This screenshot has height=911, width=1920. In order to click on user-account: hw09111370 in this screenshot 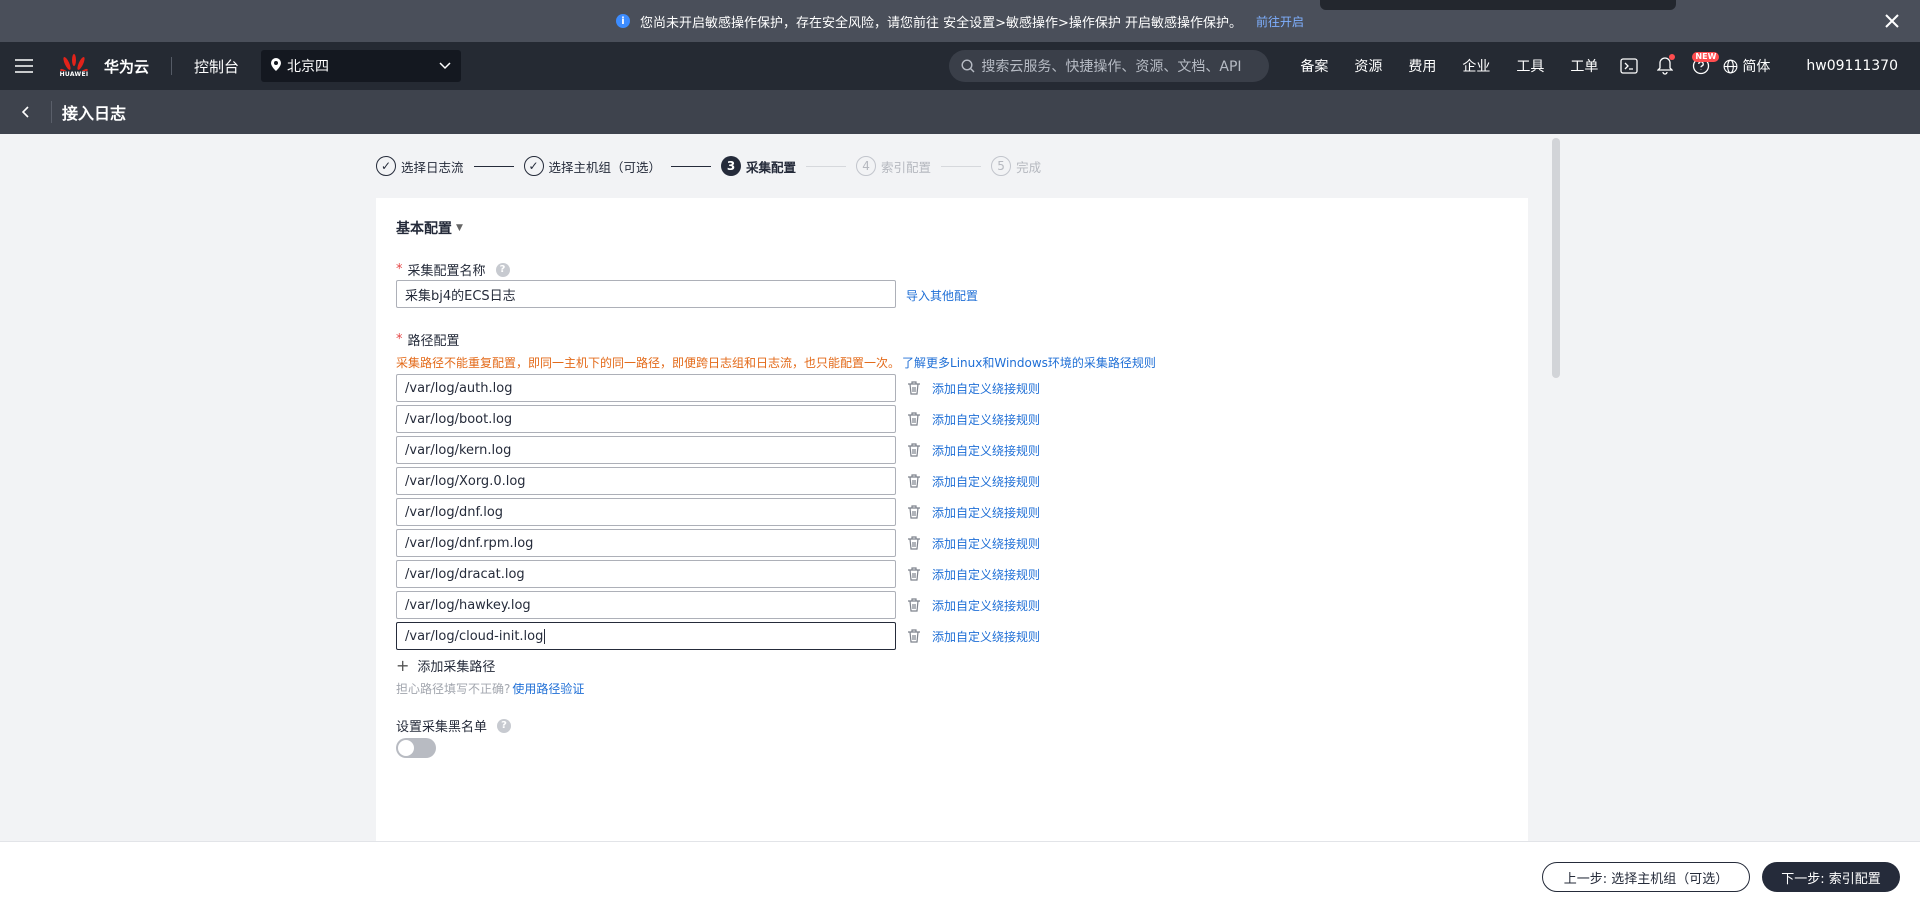, I will do `click(1852, 66)`.